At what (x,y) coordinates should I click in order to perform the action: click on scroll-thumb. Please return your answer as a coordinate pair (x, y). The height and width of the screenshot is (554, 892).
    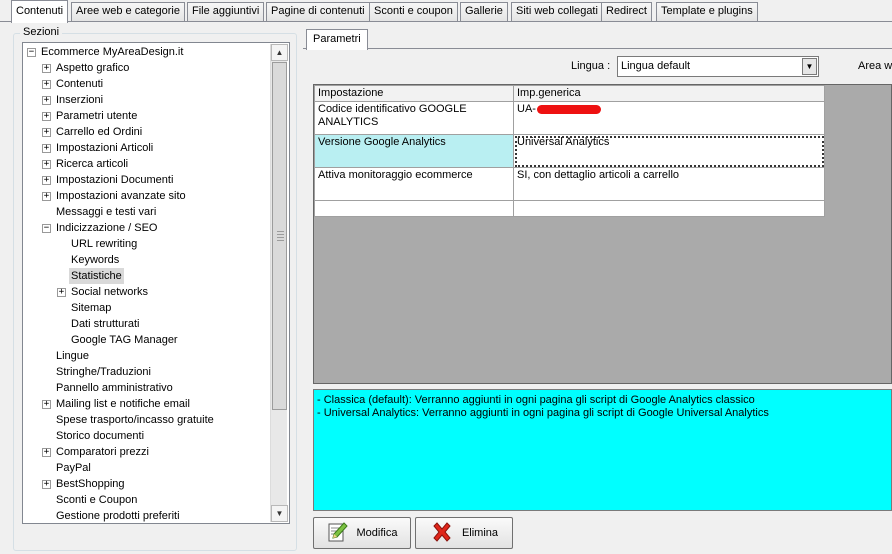
    Looking at the image, I should click on (279, 236).